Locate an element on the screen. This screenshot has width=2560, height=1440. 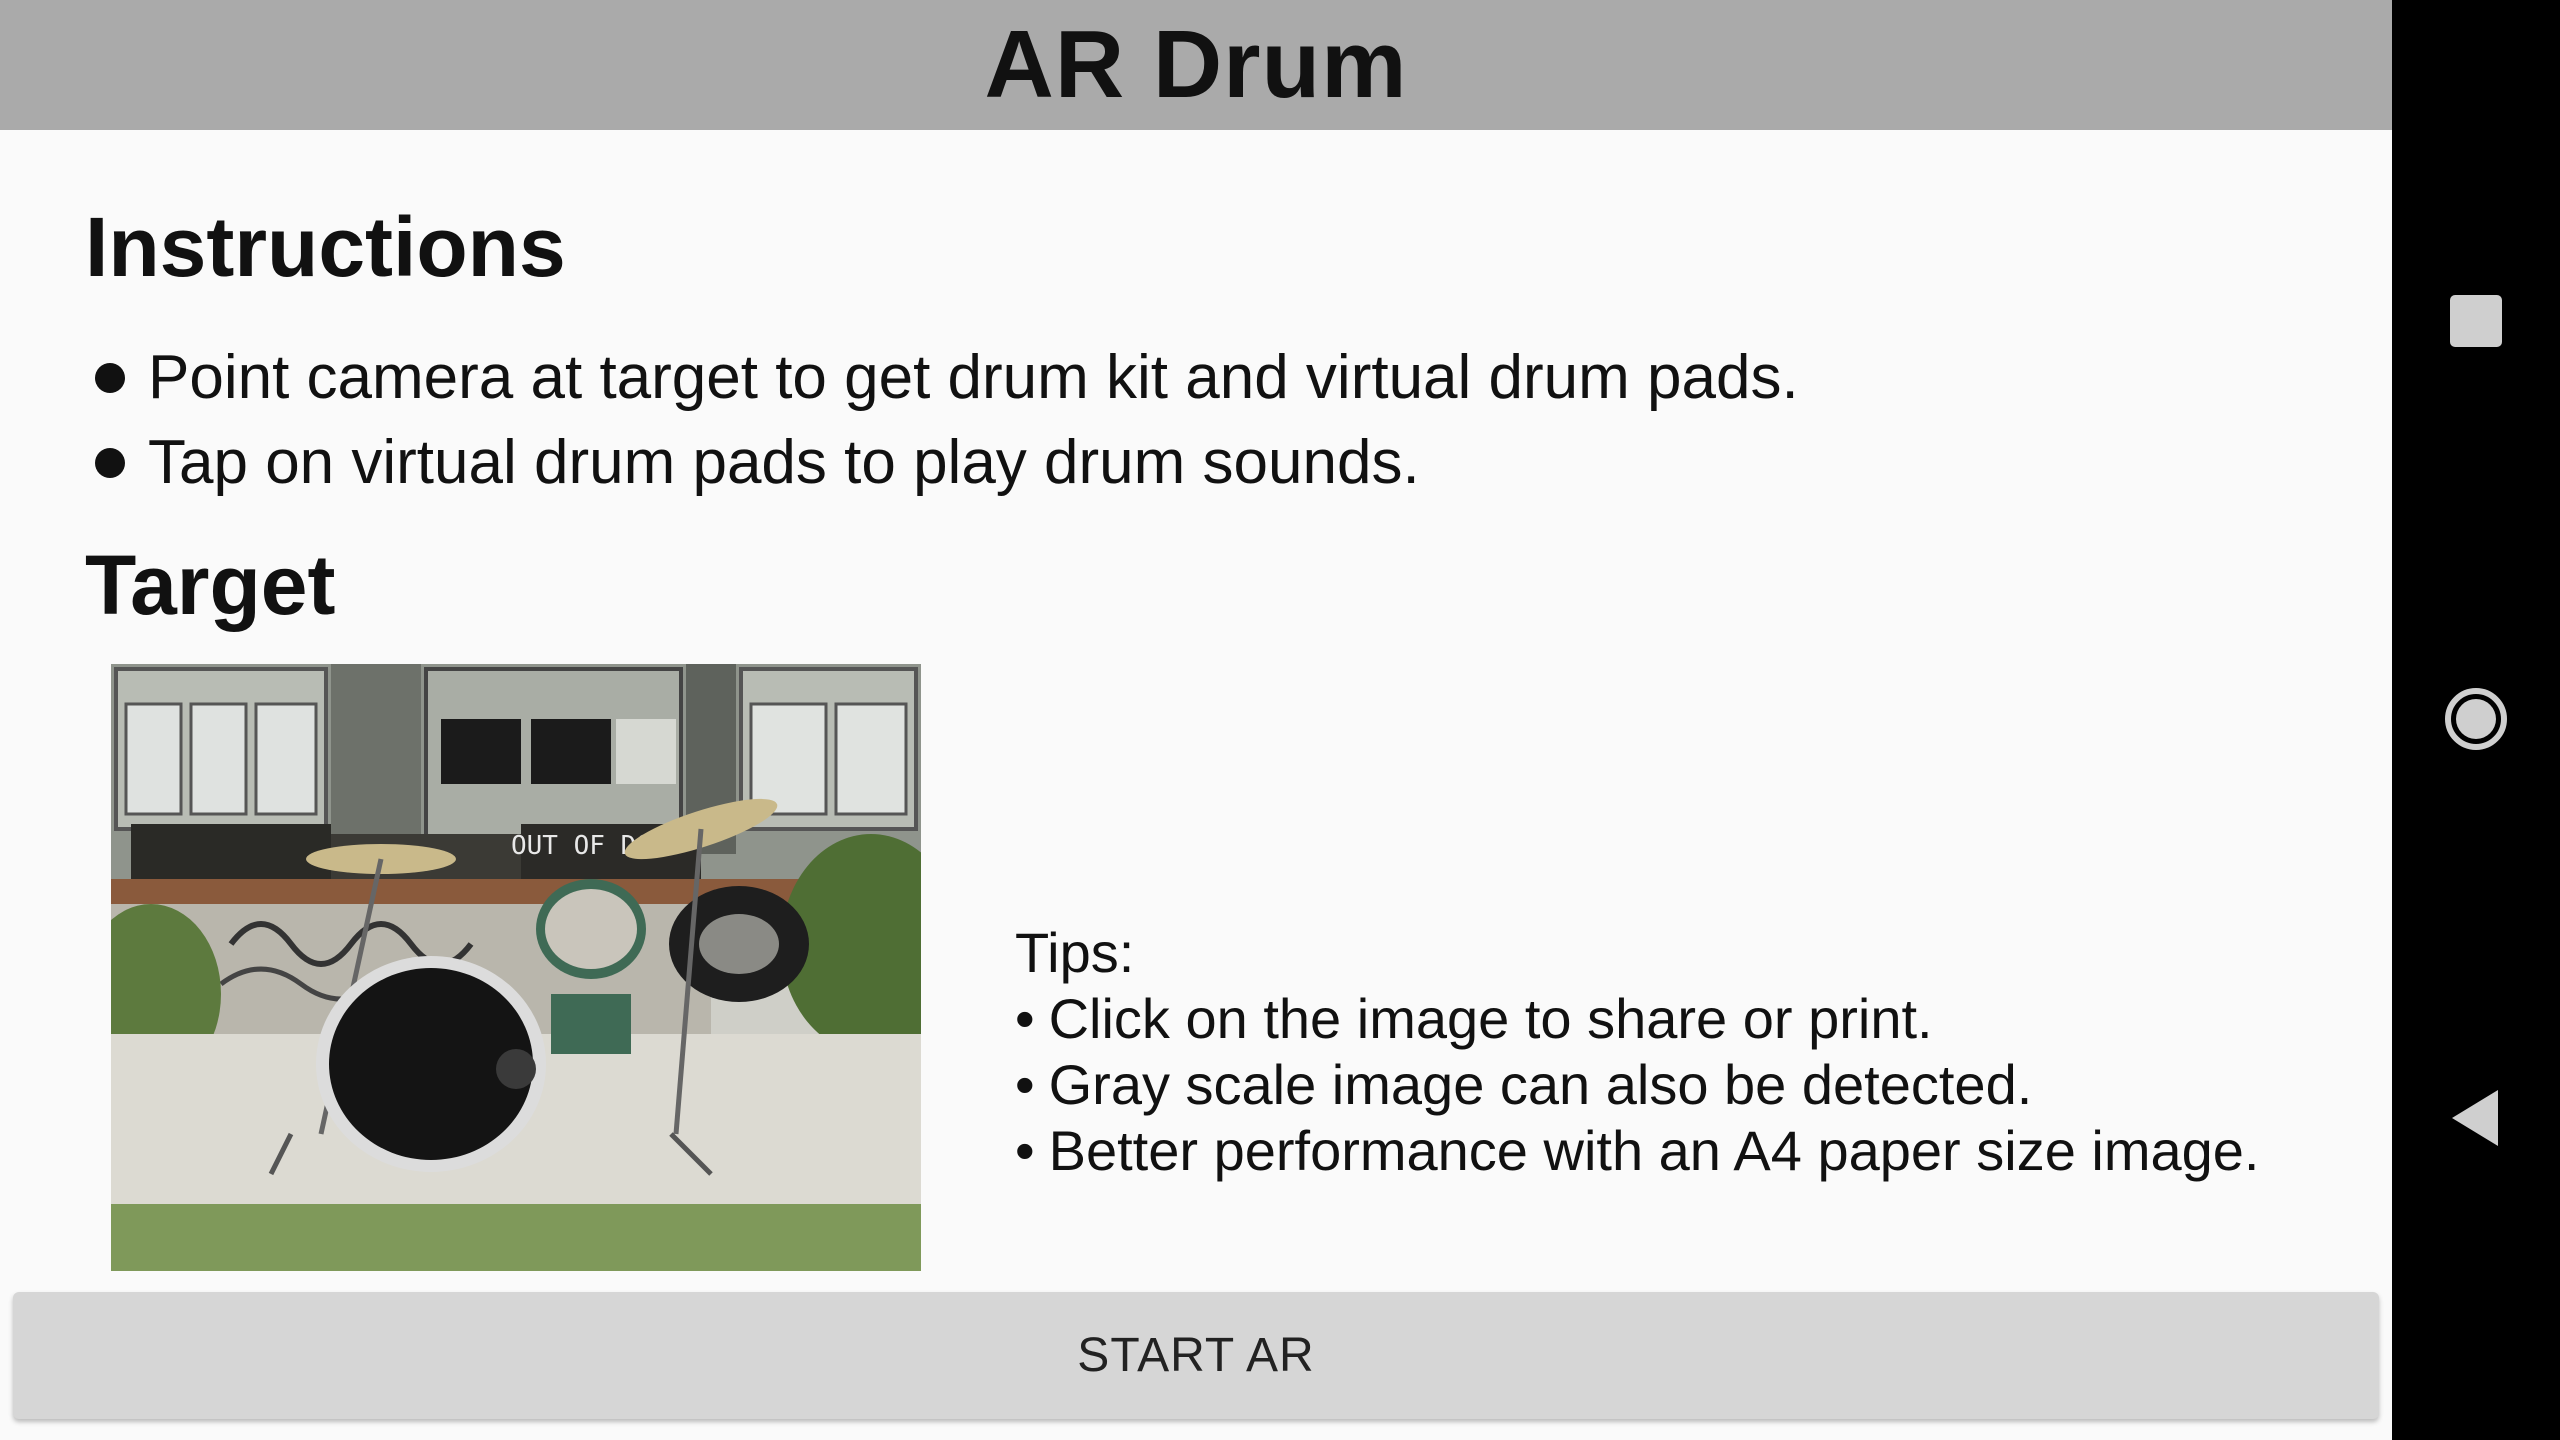
system-navigation-bar is located at coordinates (2476, 720).